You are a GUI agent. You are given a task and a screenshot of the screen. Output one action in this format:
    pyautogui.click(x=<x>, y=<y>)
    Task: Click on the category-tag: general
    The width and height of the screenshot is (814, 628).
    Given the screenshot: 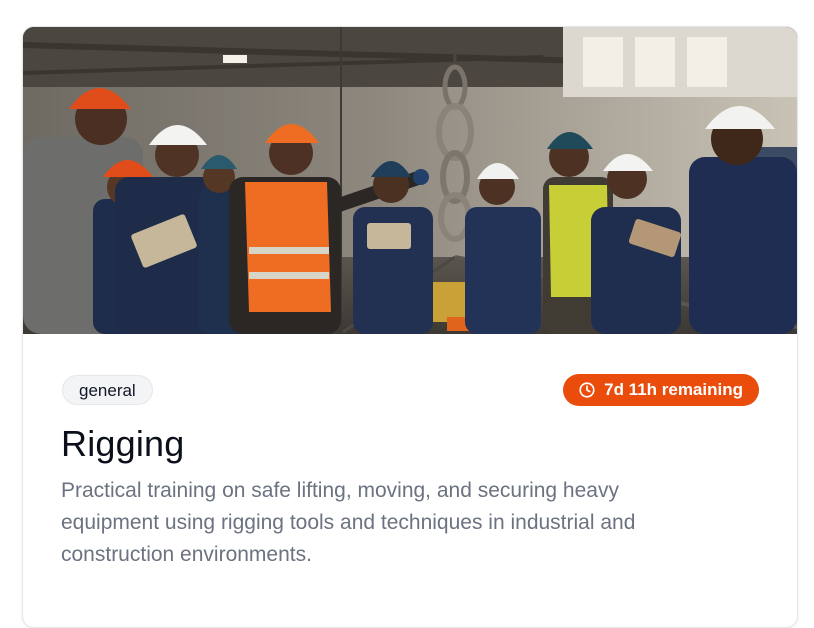 What is the action you would take?
    pyautogui.click(x=107, y=390)
    